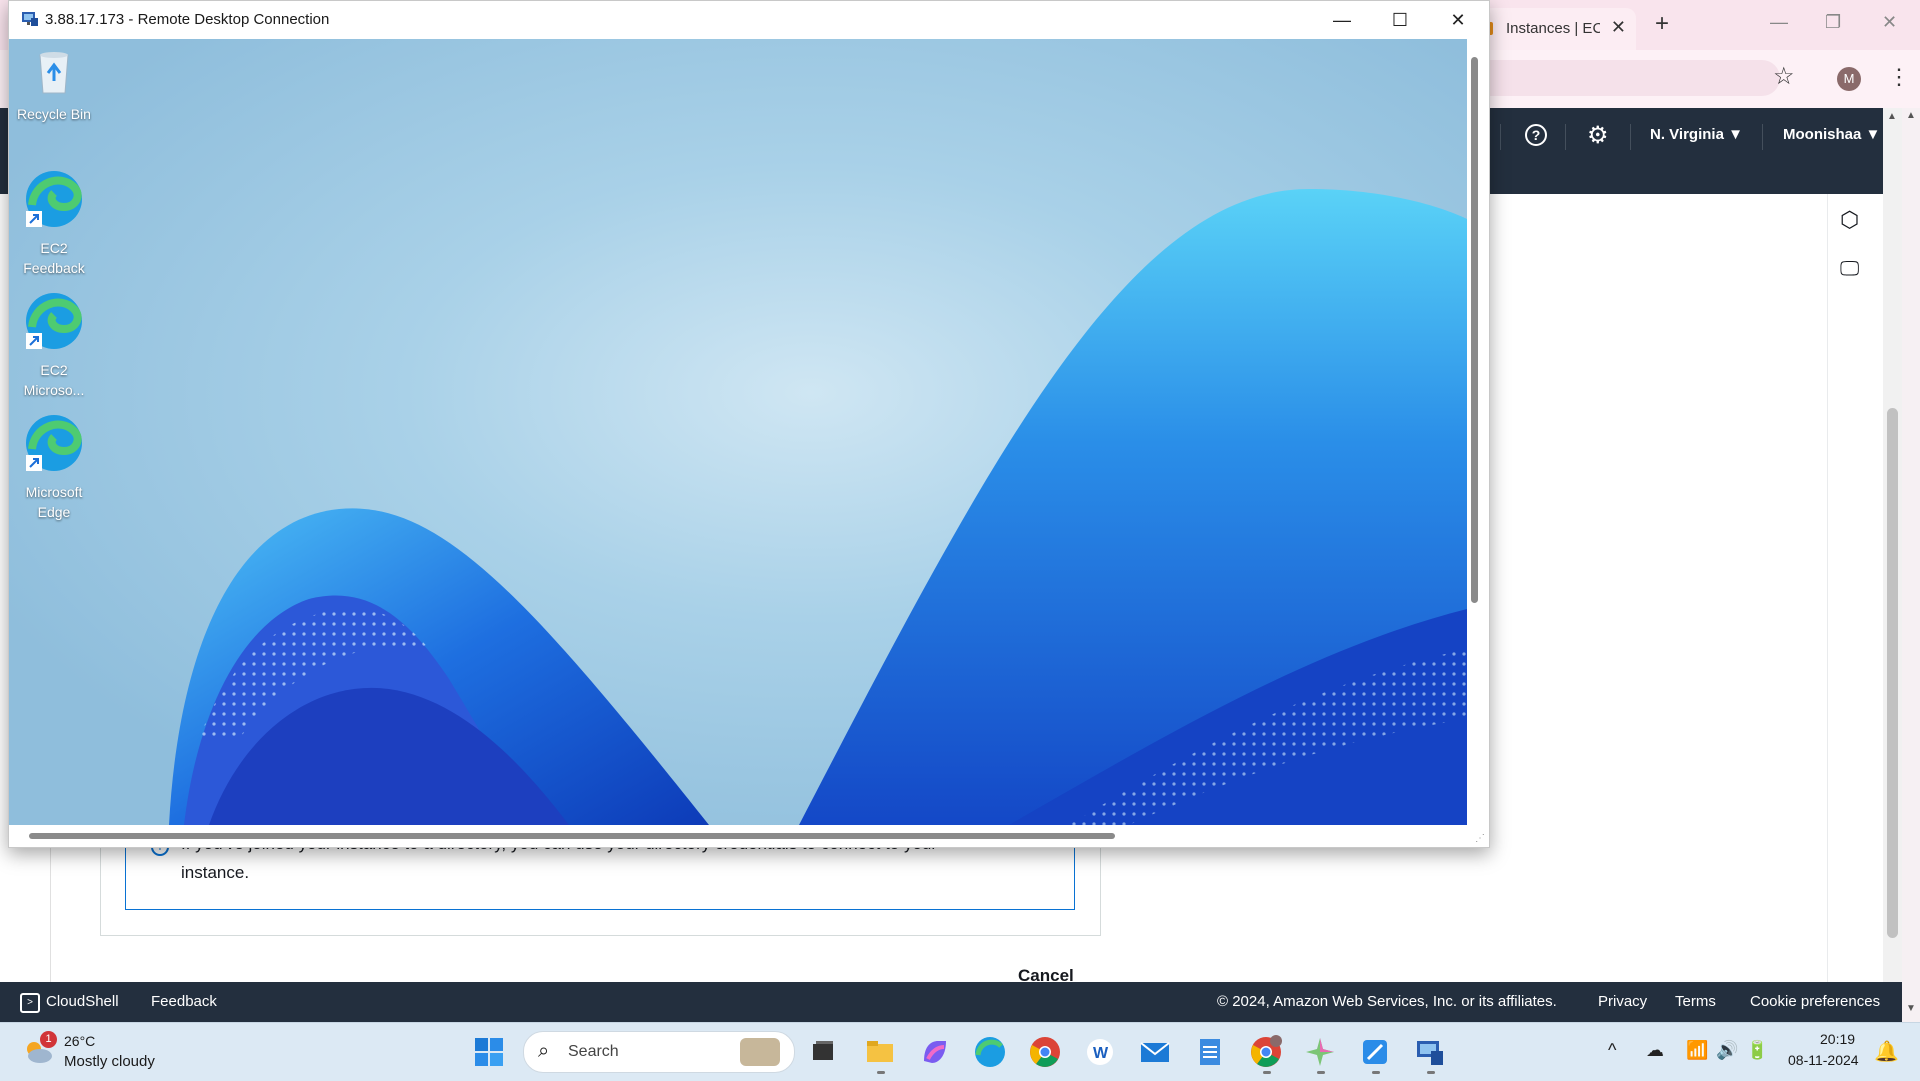  I want to click on clock-time: 20:19, so click(1837, 1039).